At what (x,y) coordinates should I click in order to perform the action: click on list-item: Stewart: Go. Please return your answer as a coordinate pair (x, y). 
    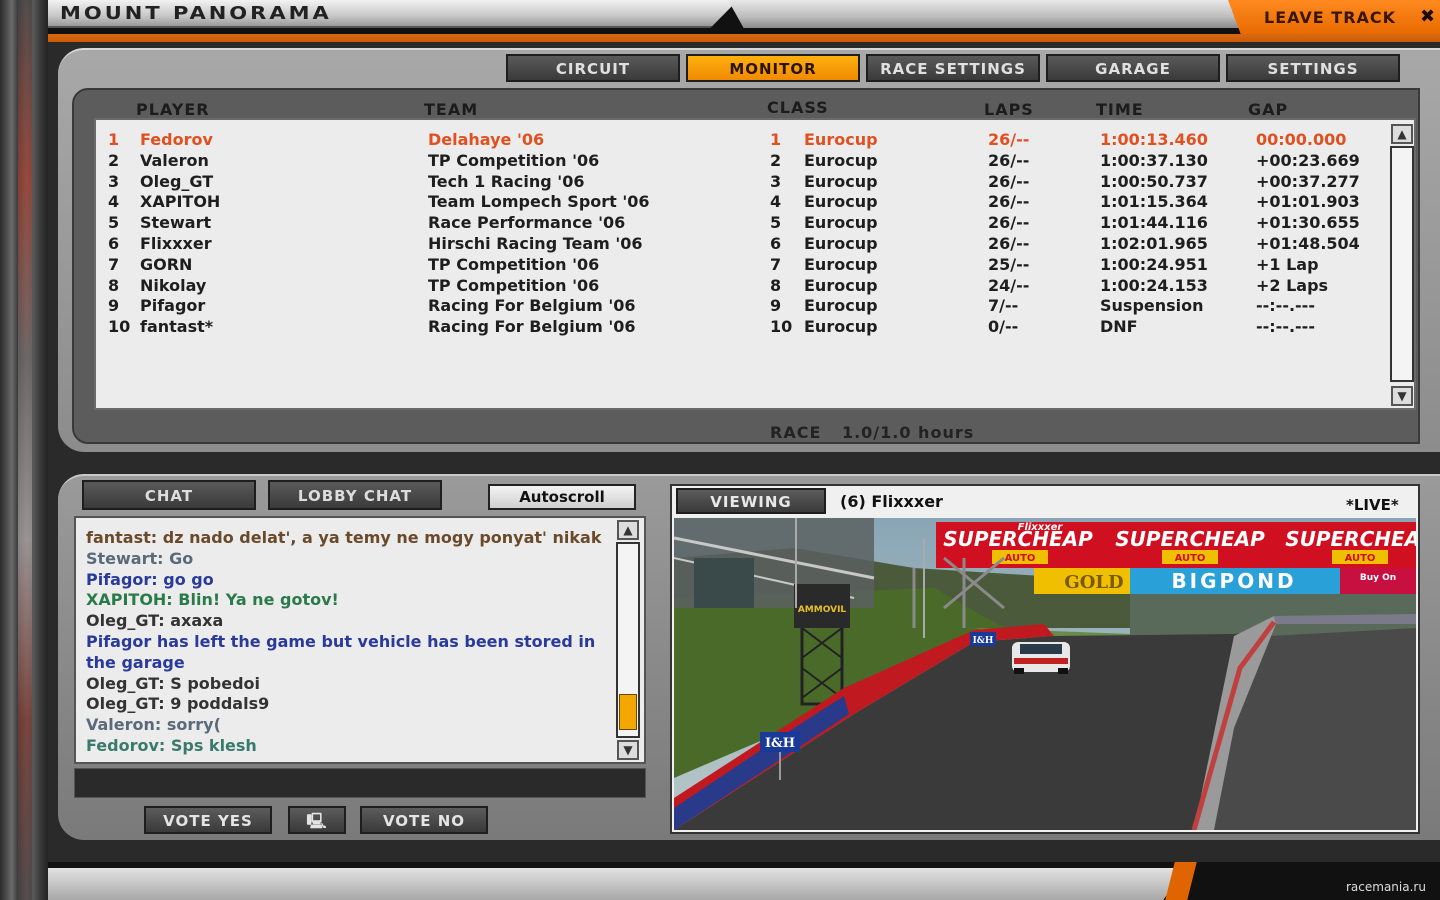
    Looking at the image, I should click on (140, 558).